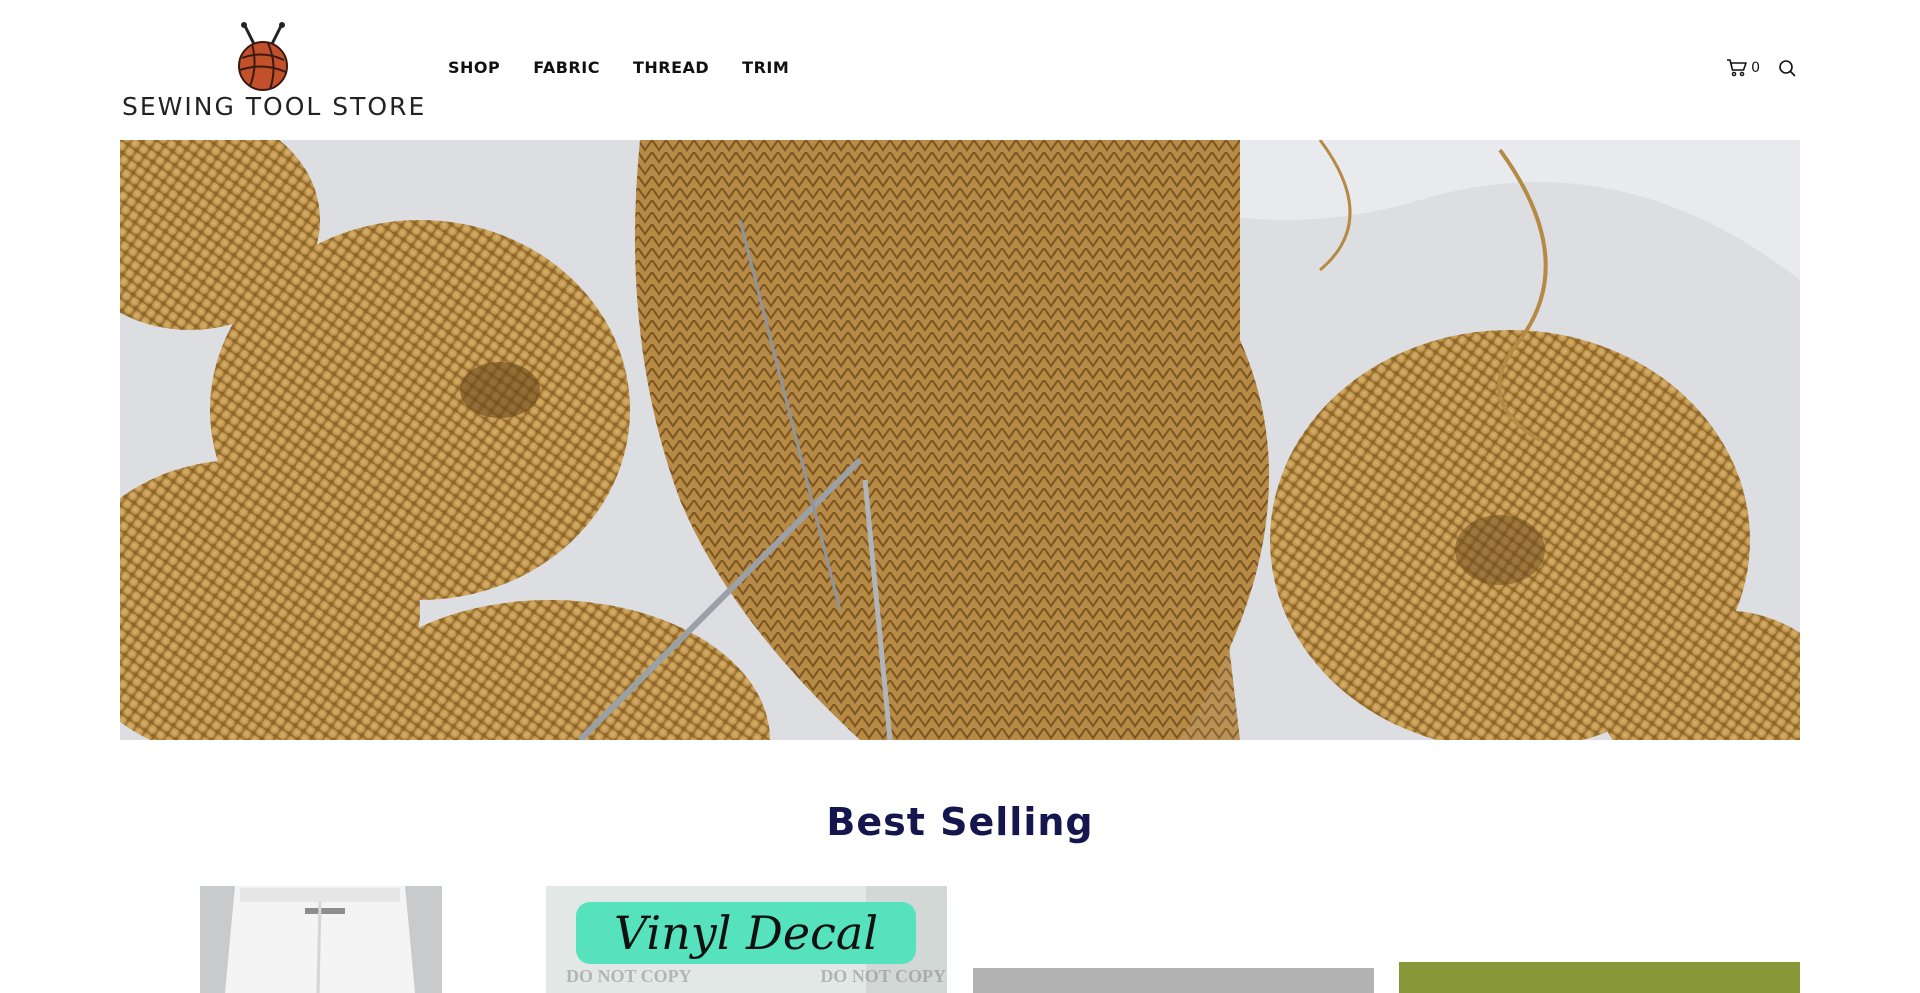 This screenshot has height=993, width=1920. I want to click on nav-item-fabric: FABRIC, so click(566, 67).